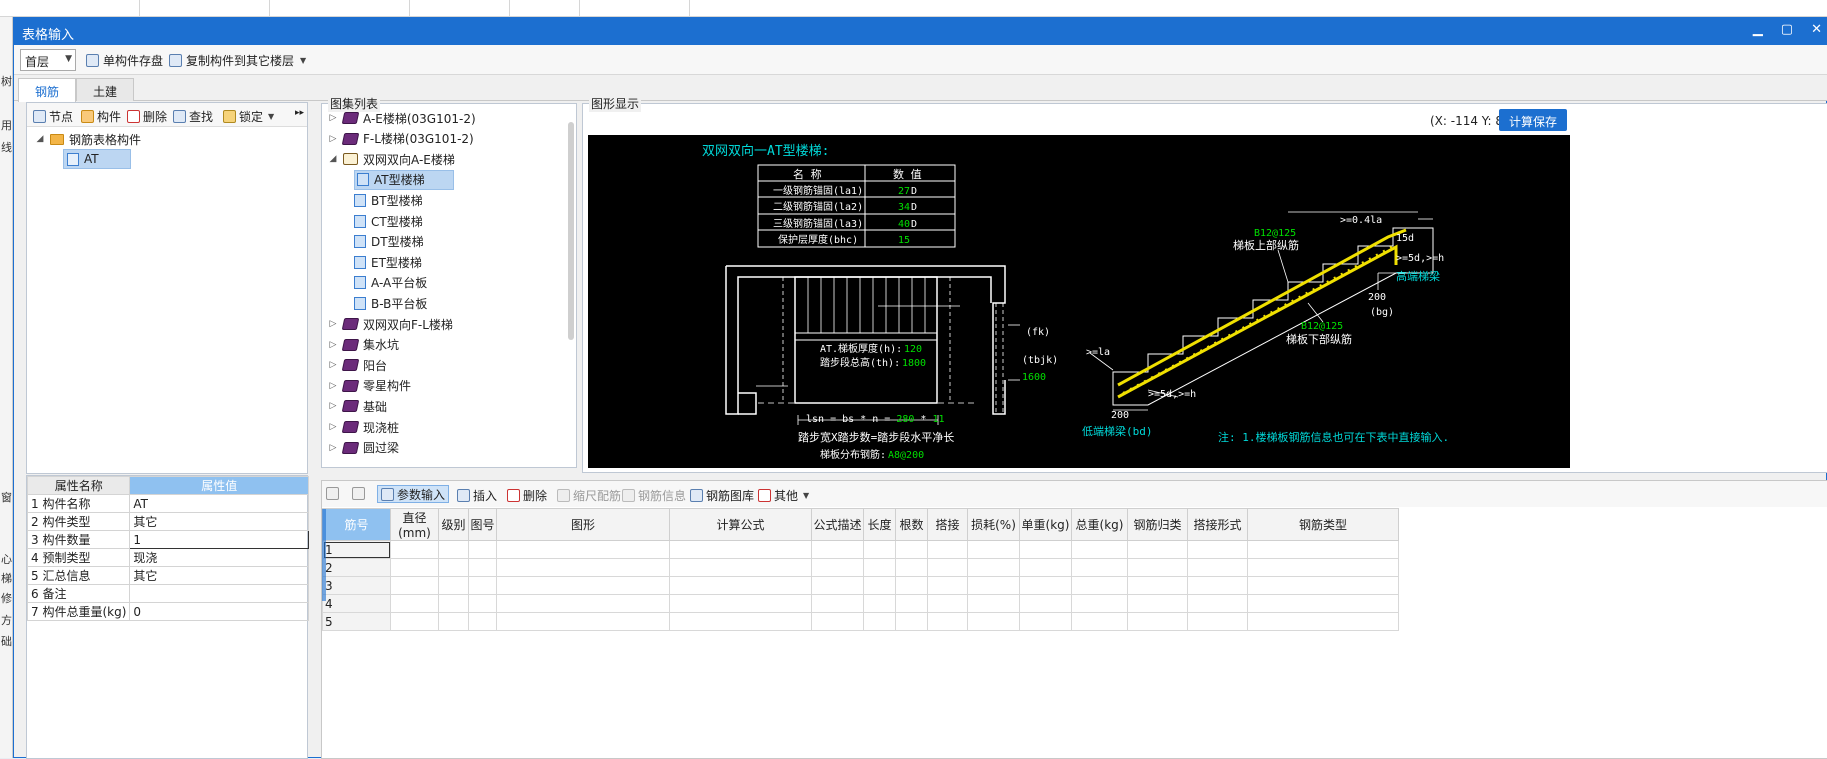  Describe the element at coordinates (219, 557) in the screenshot. I see `prop-value: 现浇` at that location.